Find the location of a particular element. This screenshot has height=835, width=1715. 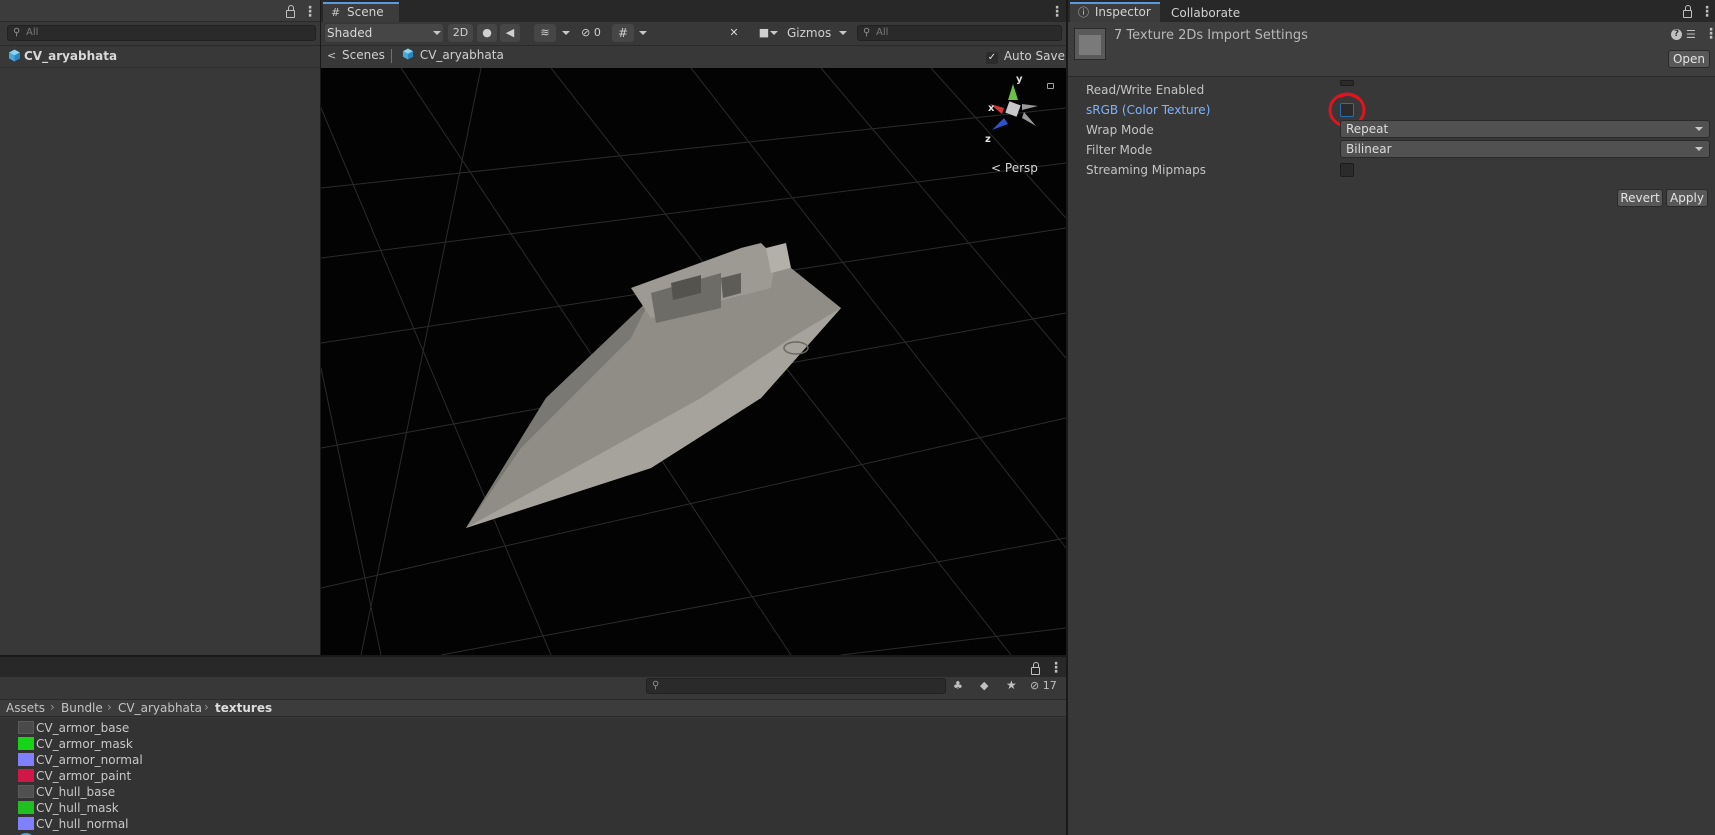

apply-button: Apply is located at coordinates (1687, 198).